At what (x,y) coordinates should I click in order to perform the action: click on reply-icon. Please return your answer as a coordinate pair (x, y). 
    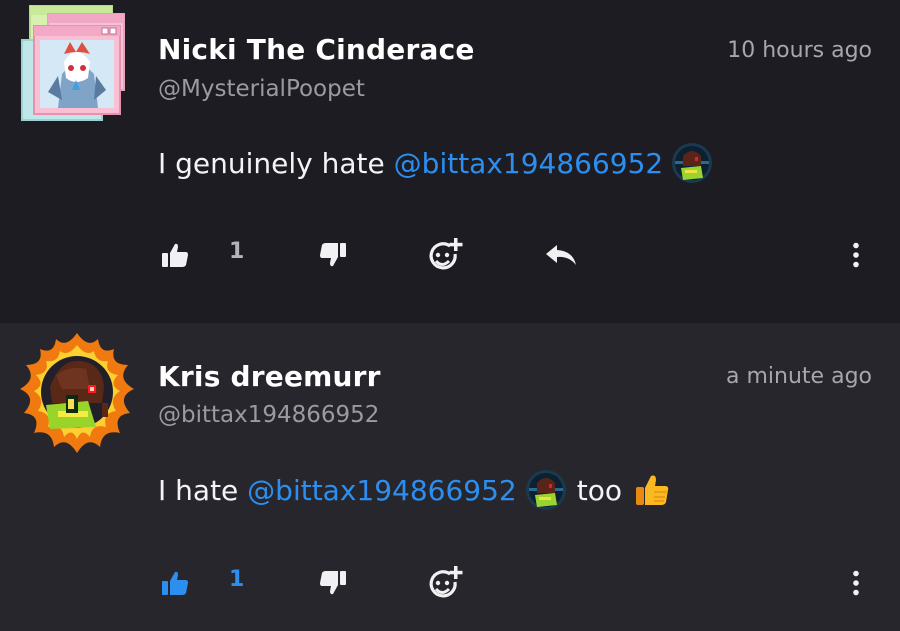
    Looking at the image, I should click on (561, 255).